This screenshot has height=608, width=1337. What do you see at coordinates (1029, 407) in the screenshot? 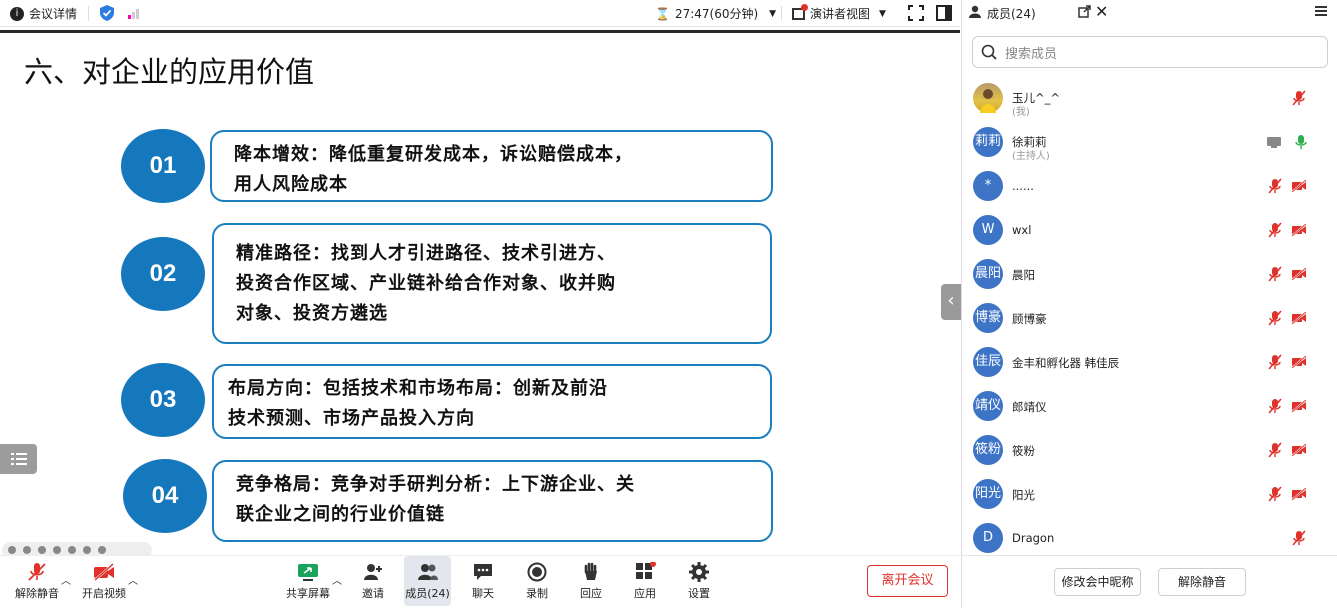
I see `member-name: 郎靖仪` at bounding box center [1029, 407].